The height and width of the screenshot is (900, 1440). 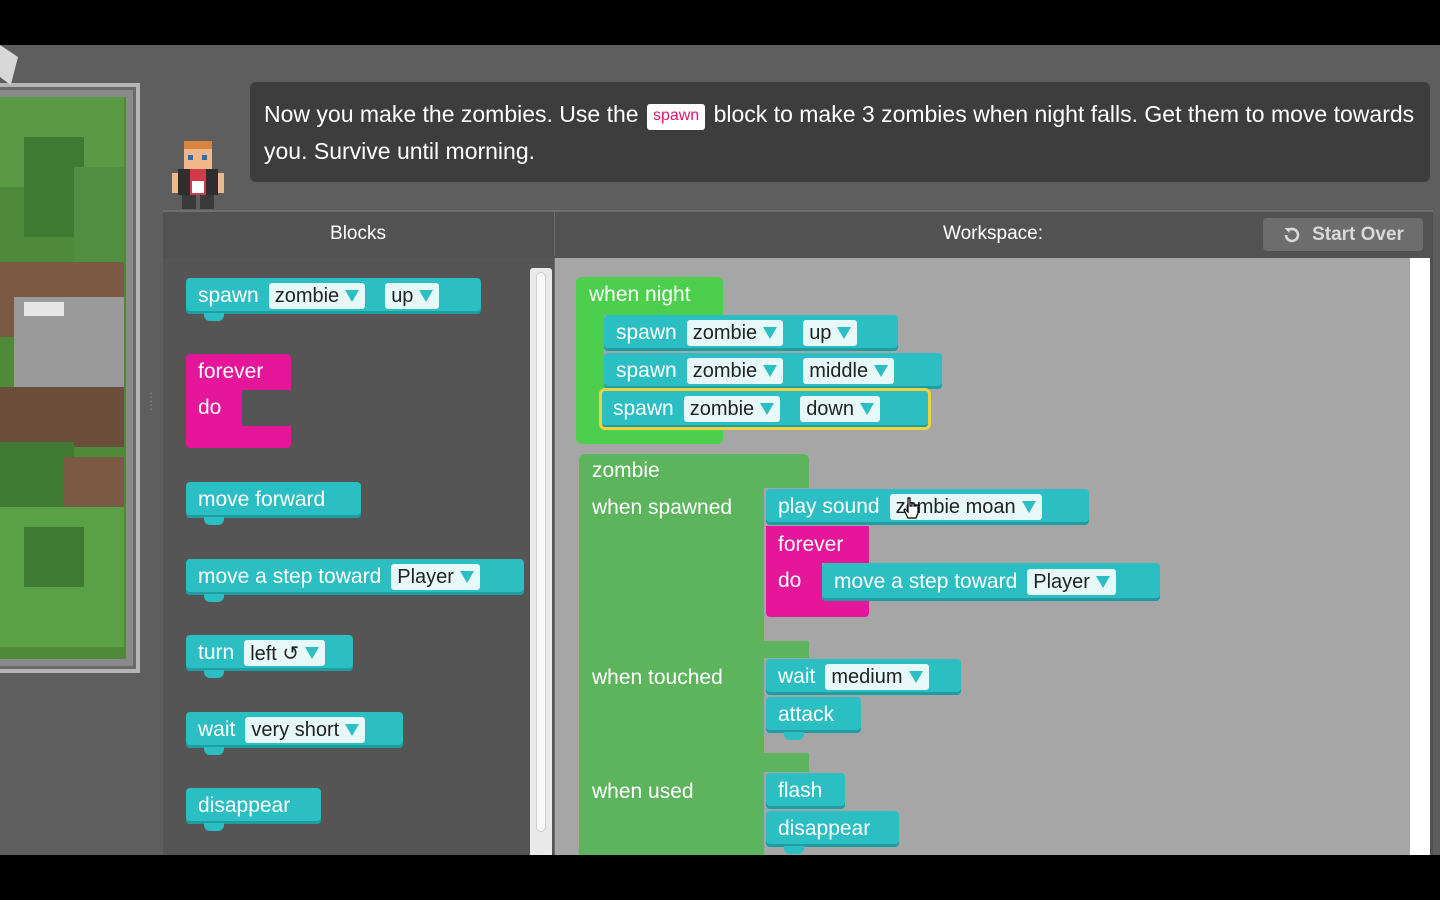 What do you see at coordinates (829, 506) in the screenshot?
I see `block-label: play sound` at bounding box center [829, 506].